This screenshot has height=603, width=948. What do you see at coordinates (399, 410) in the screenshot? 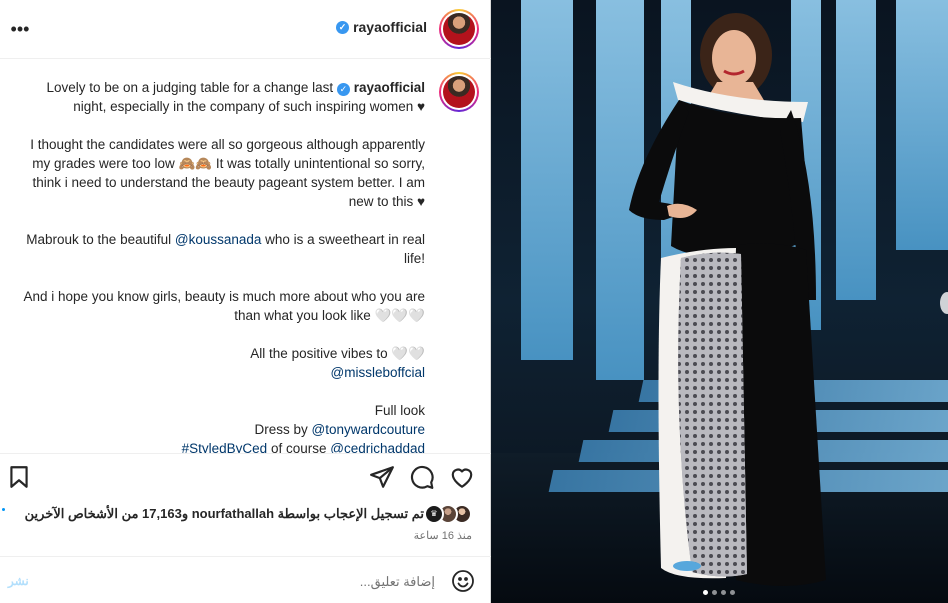
I see `caption-full-look: Full look` at bounding box center [399, 410].